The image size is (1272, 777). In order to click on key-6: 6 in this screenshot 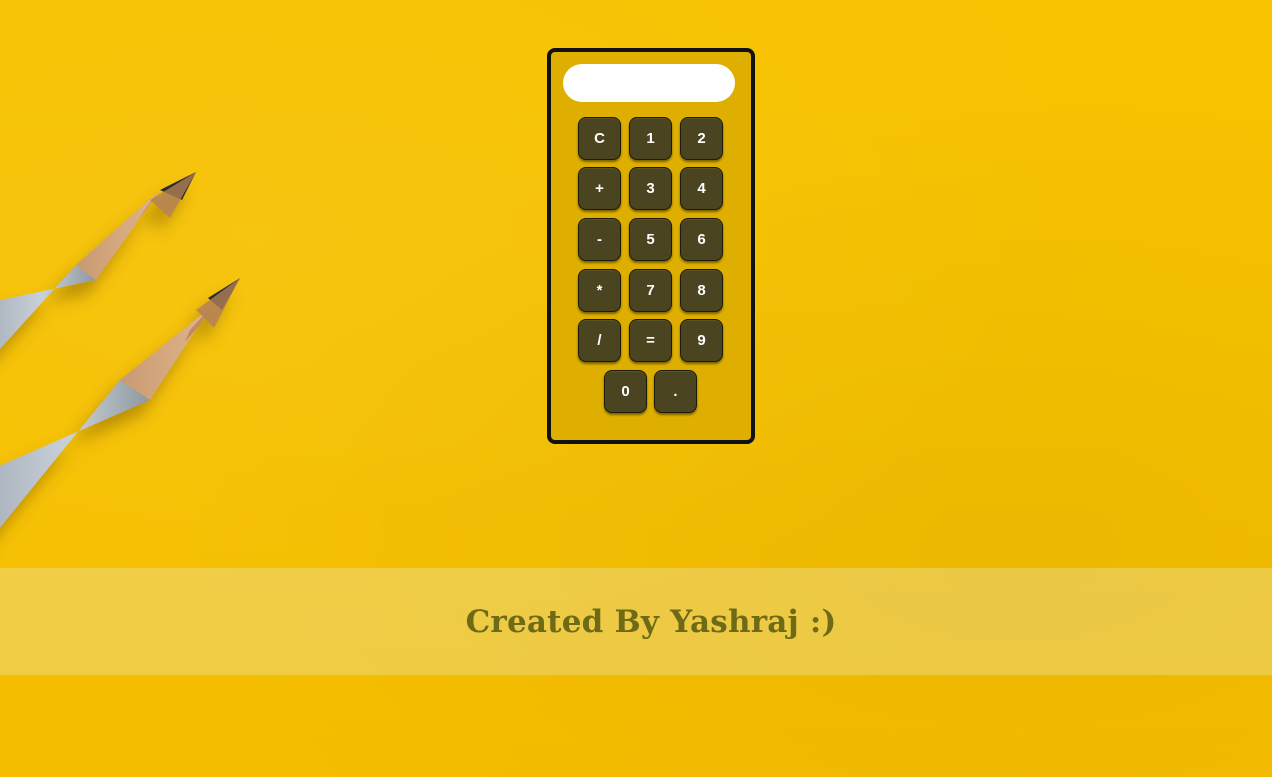, I will do `click(701, 239)`.